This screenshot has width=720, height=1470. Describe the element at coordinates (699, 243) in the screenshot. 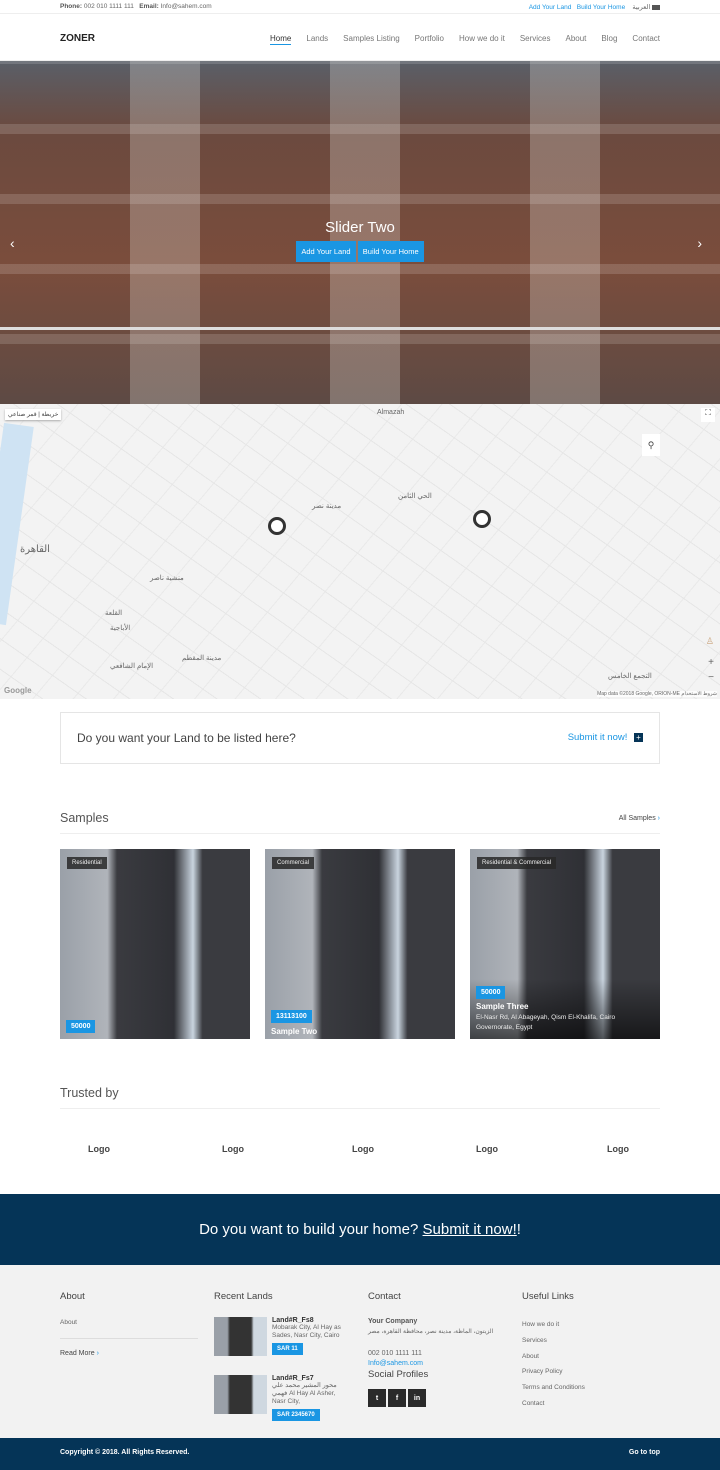

I see `next-slide-icon: ›` at that location.